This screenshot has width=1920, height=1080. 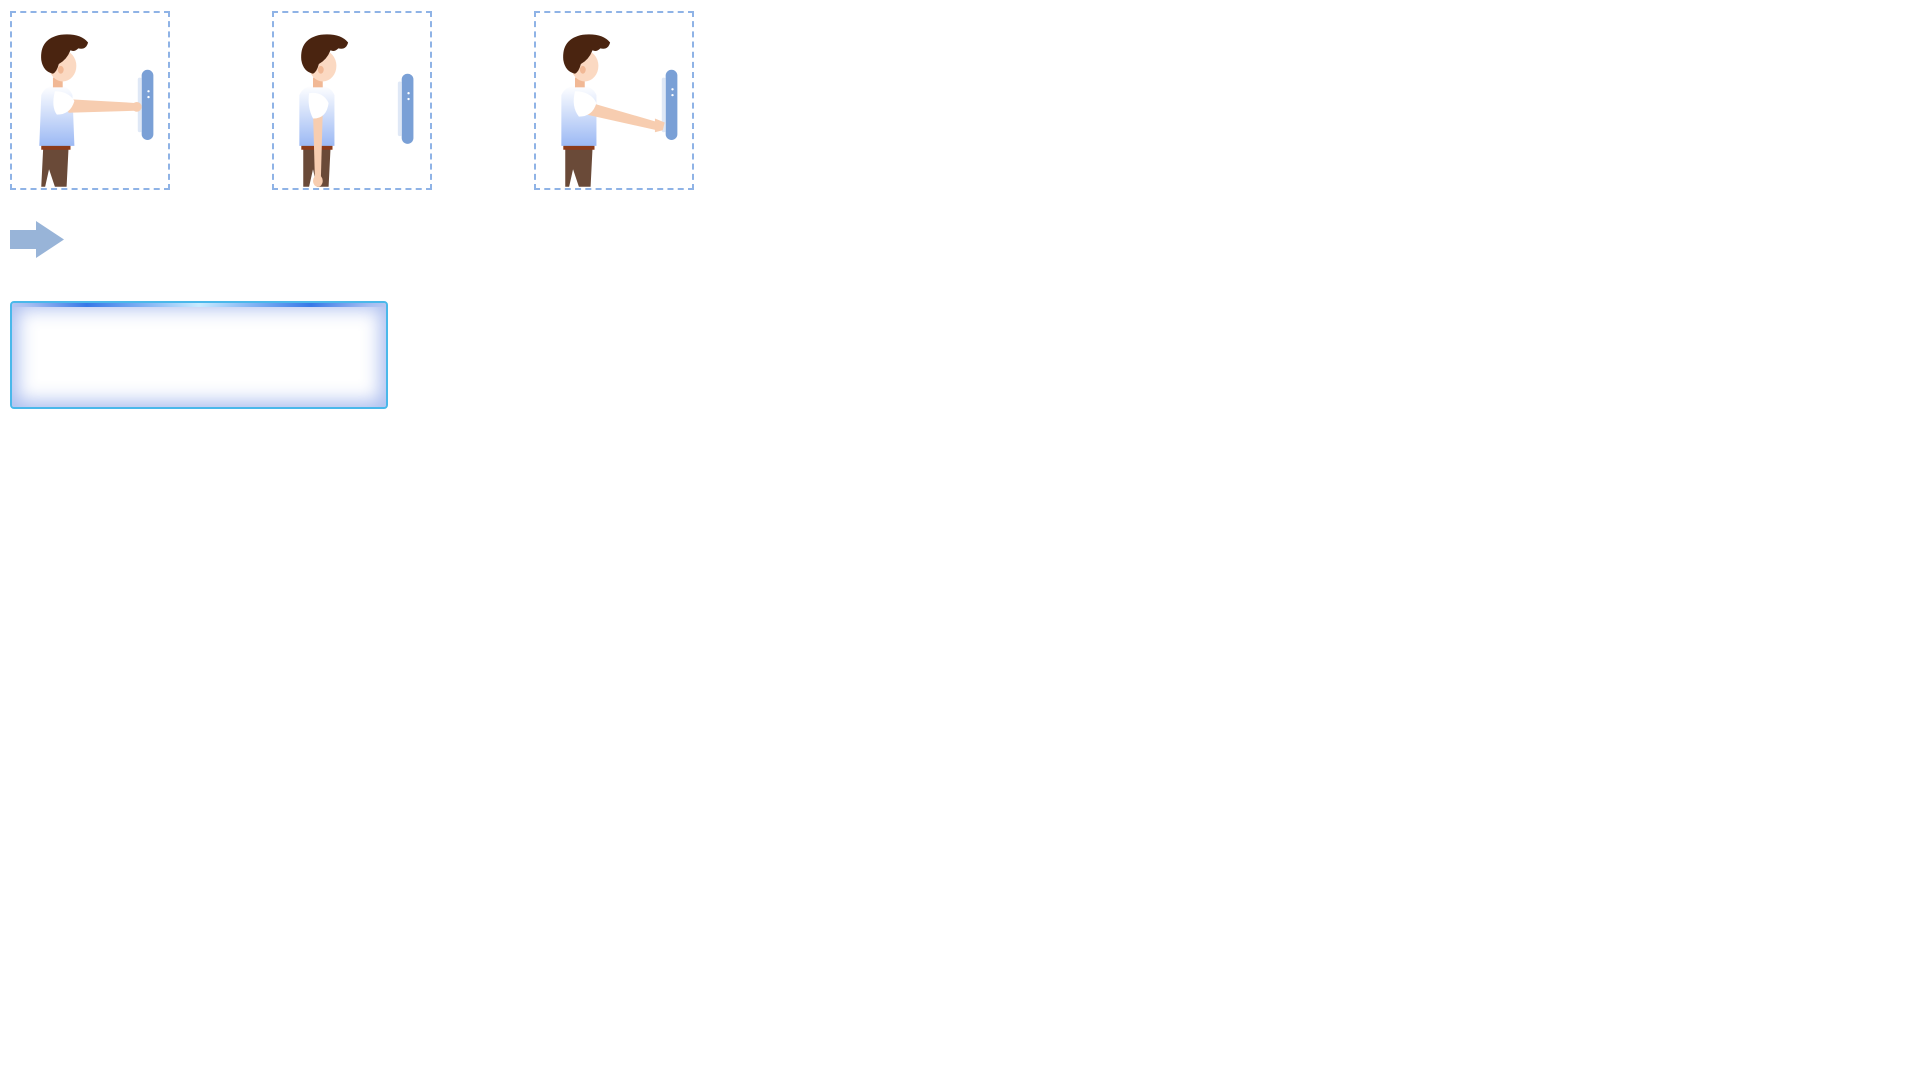 What do you see at coordinates (619, 110) in the screenshot?
I see `person-illustration-arm-angled` at bounding box center [619, 110].